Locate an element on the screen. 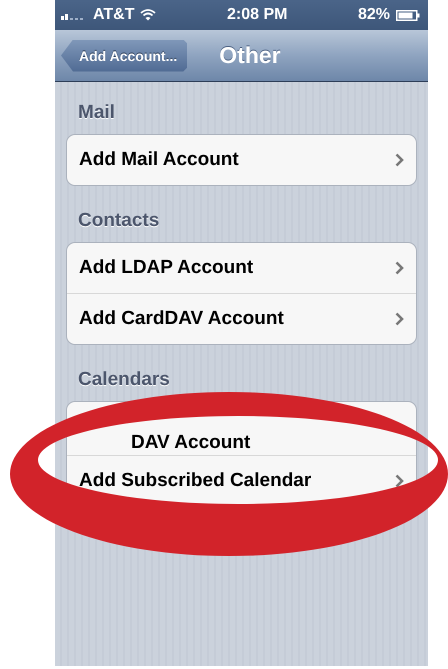 Image resolution: width=448 pixels, height=669 pixels. screen-title: Other is located at coordinates (250, 55).